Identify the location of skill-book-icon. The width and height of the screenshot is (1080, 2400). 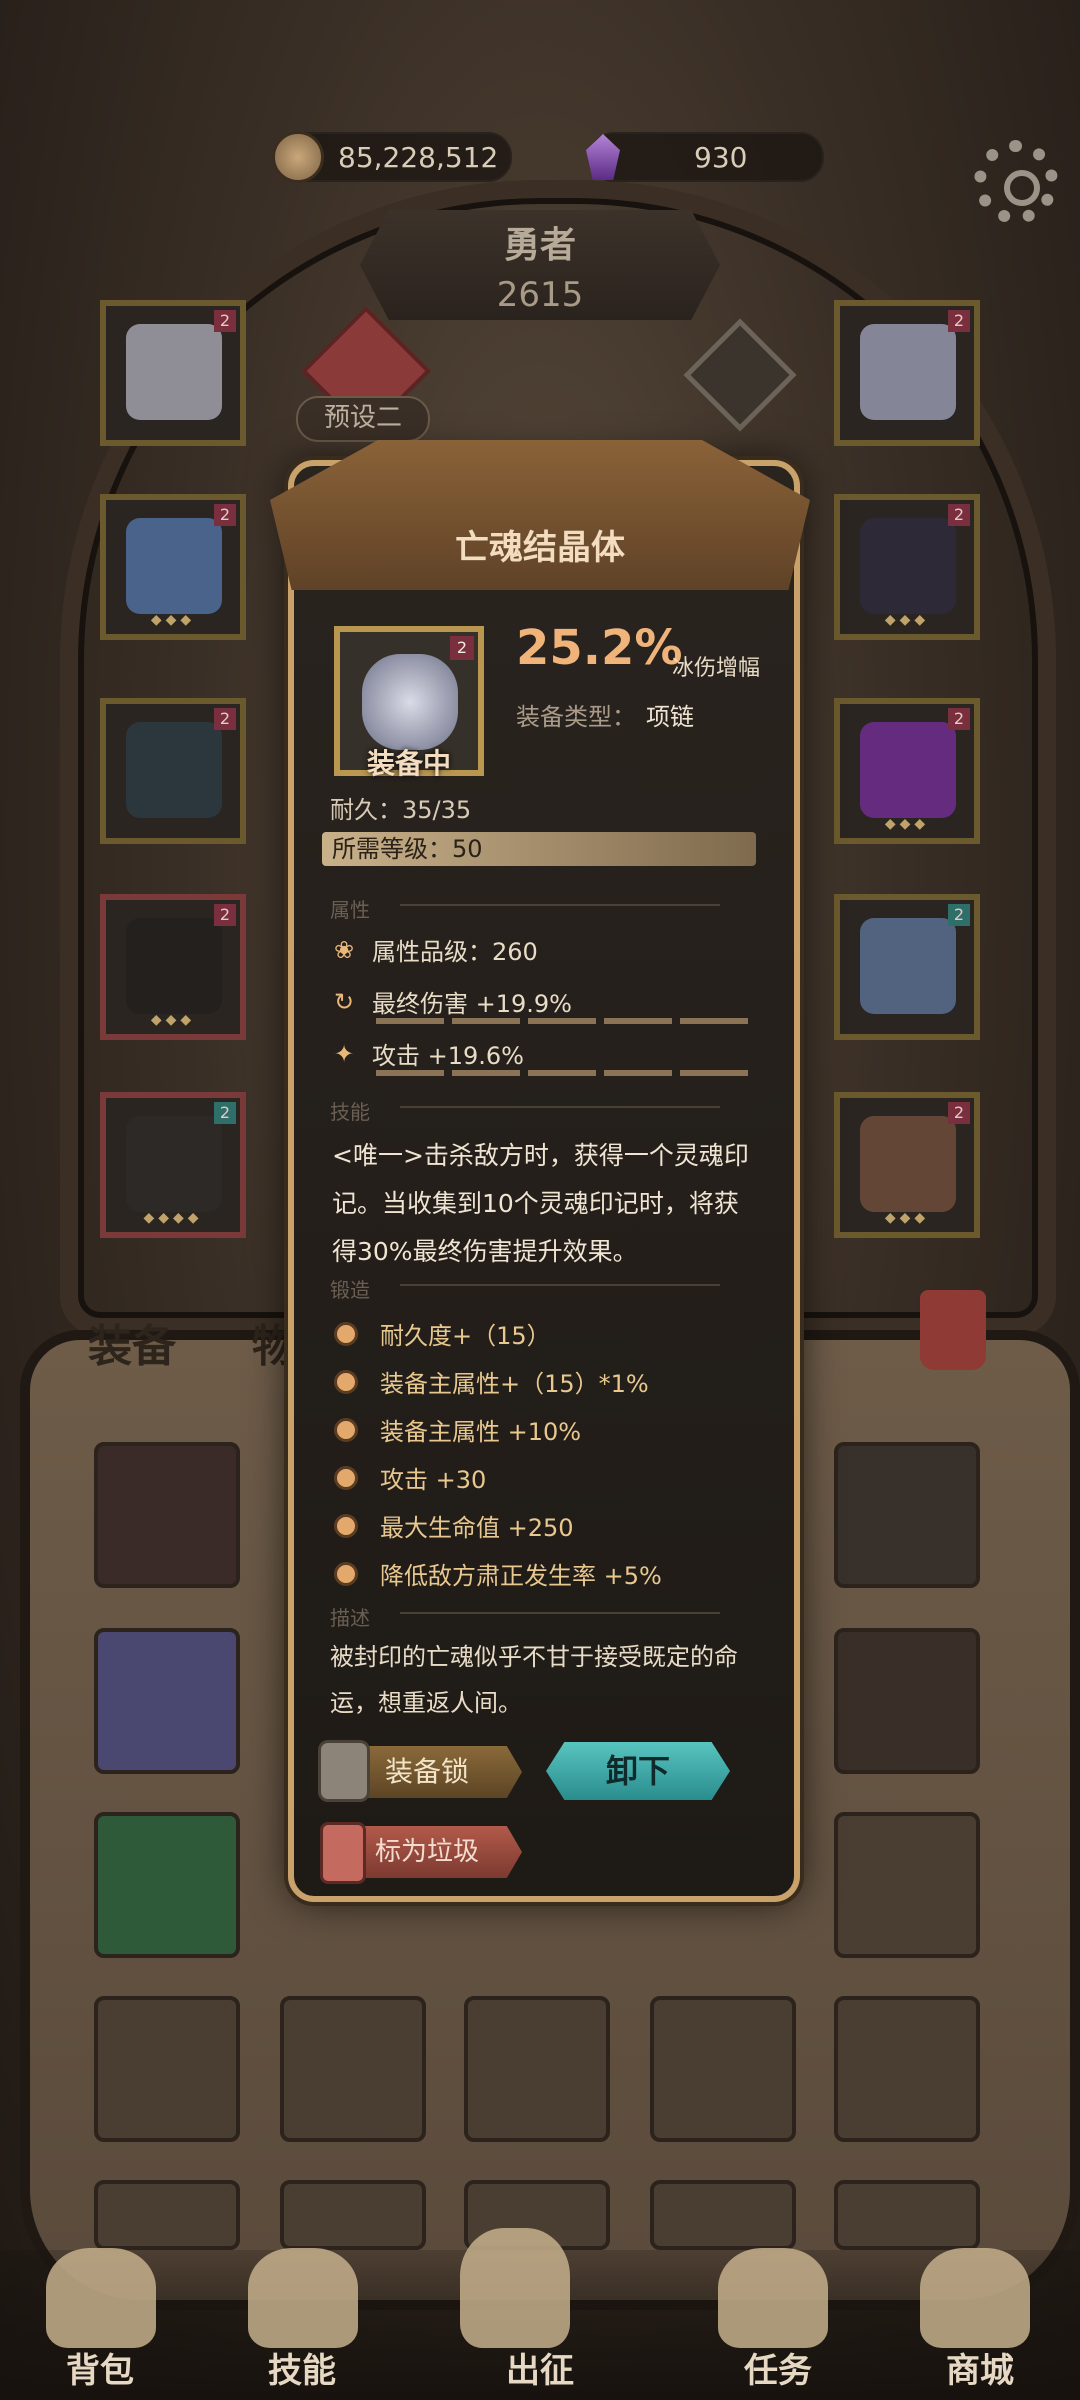
(303, 2298).